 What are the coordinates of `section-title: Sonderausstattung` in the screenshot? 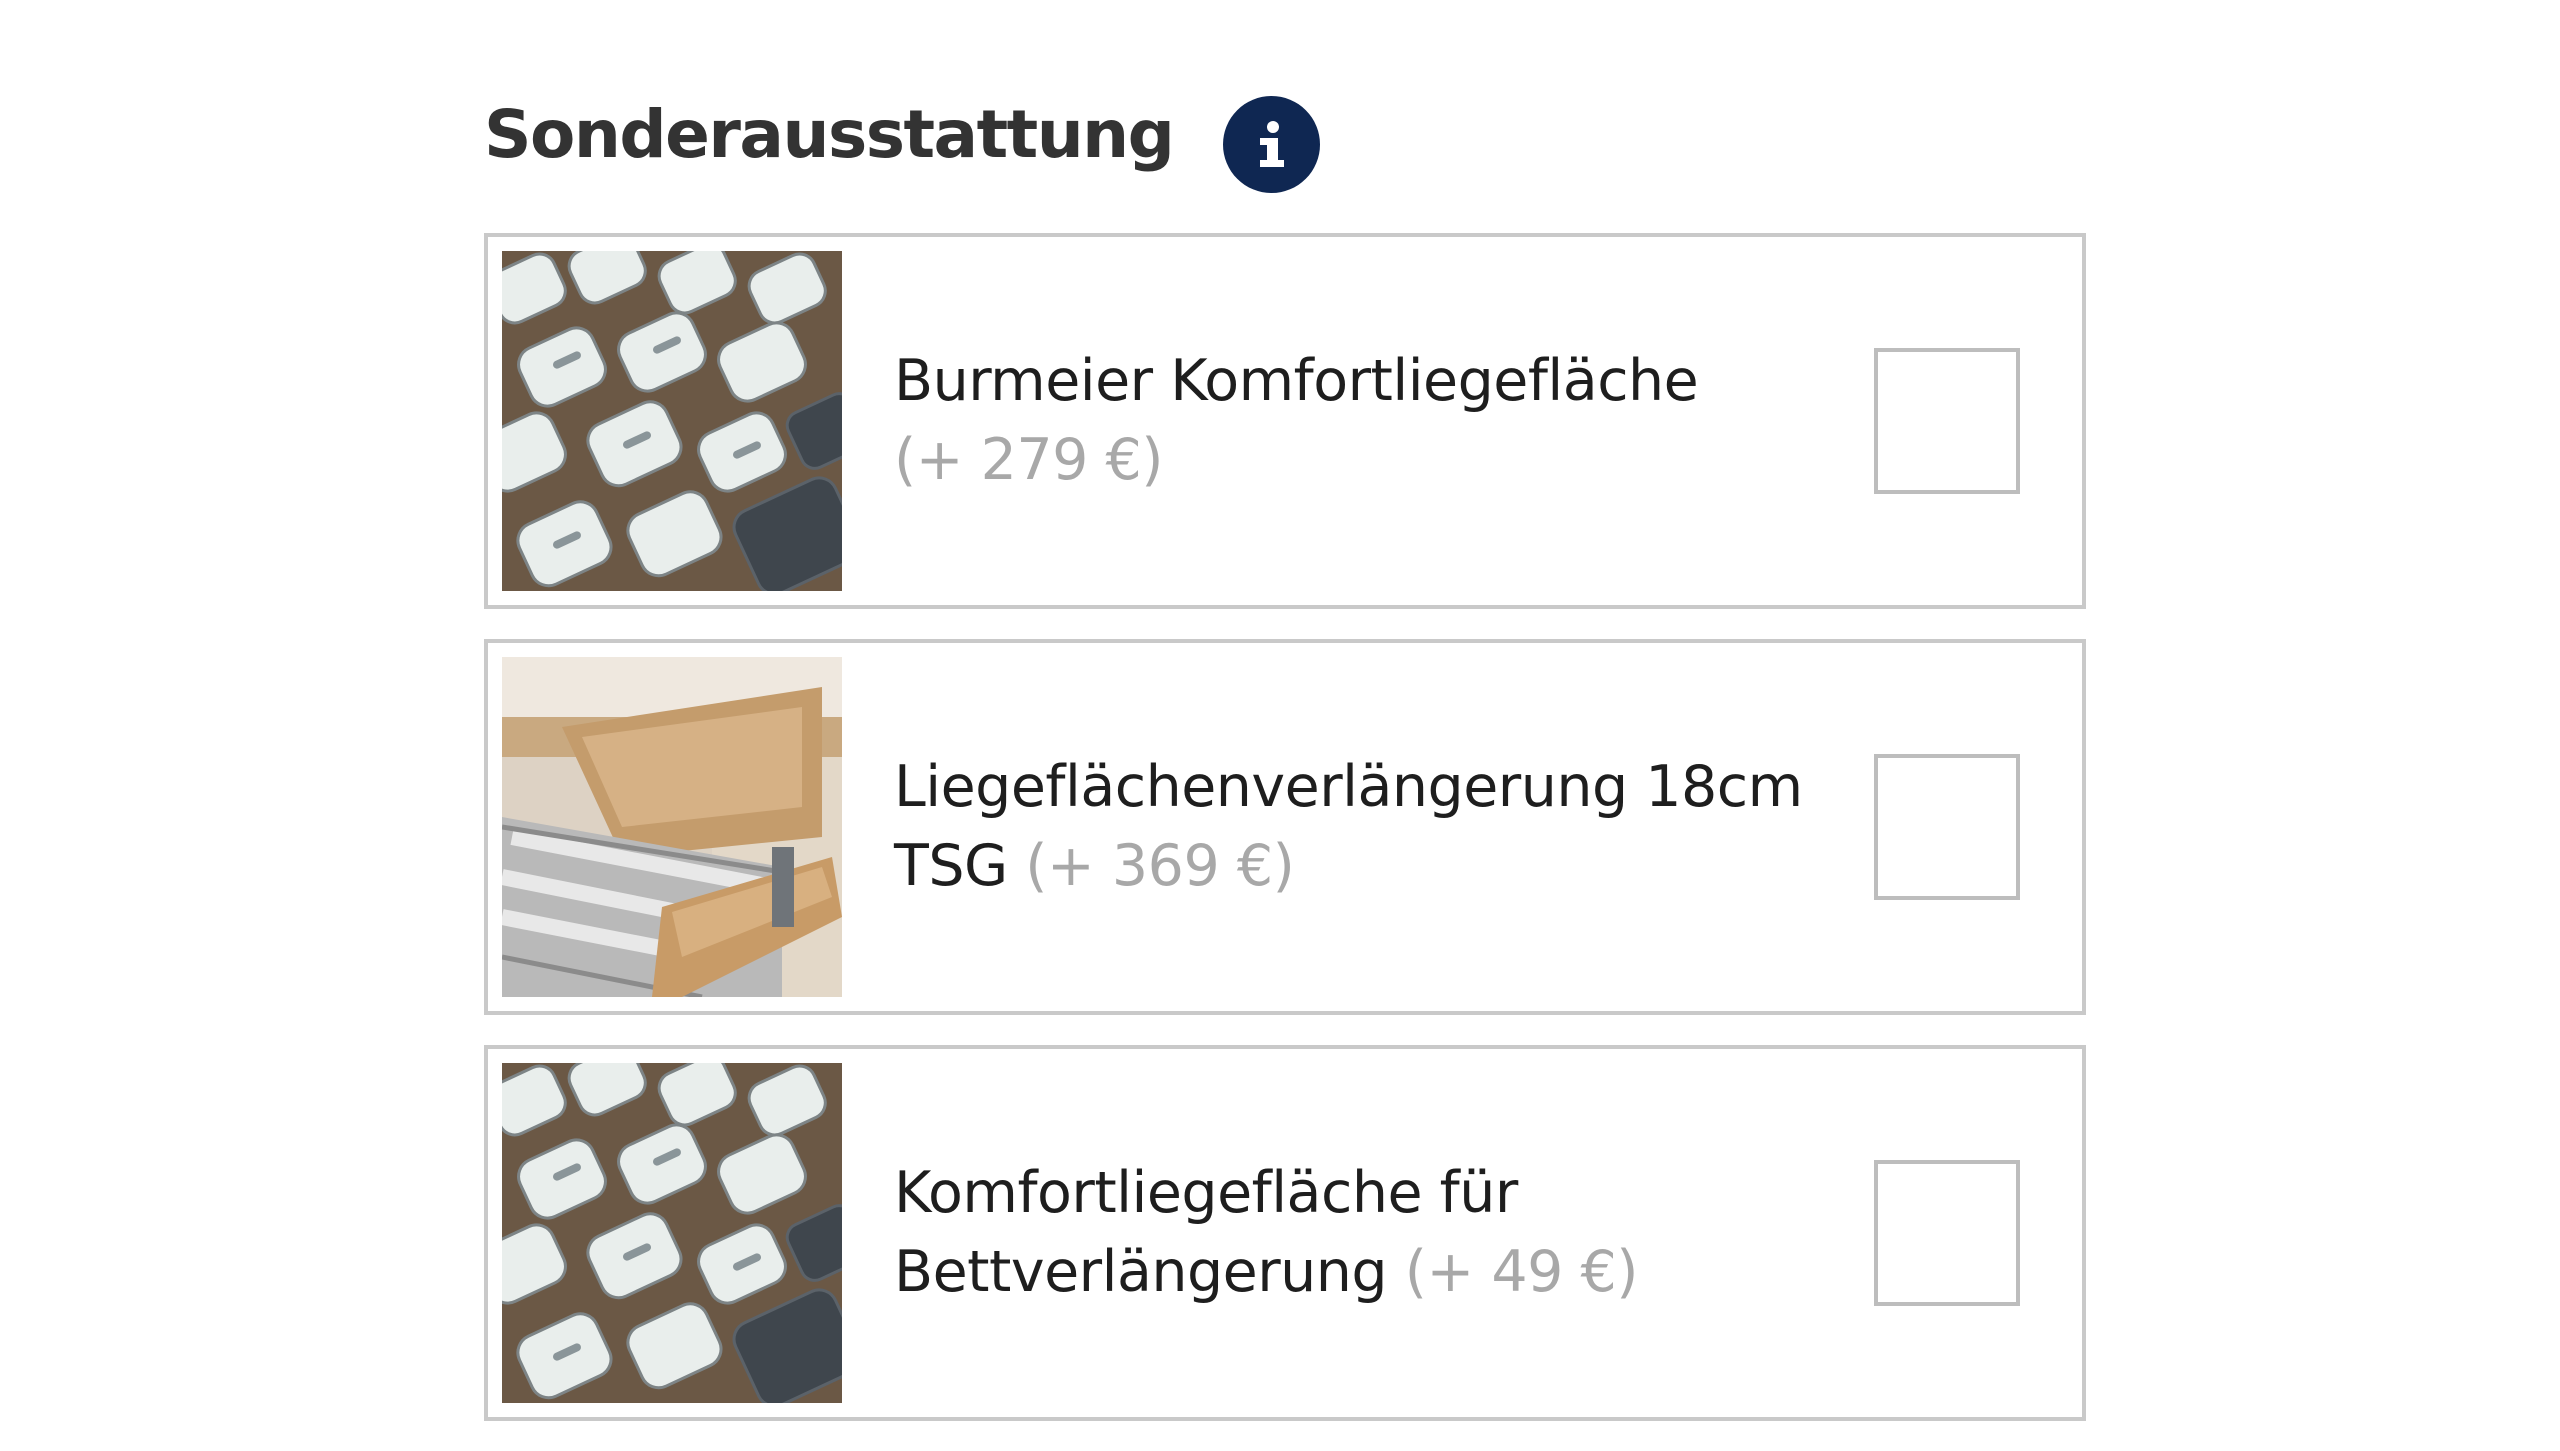 It's located at (829, 134).